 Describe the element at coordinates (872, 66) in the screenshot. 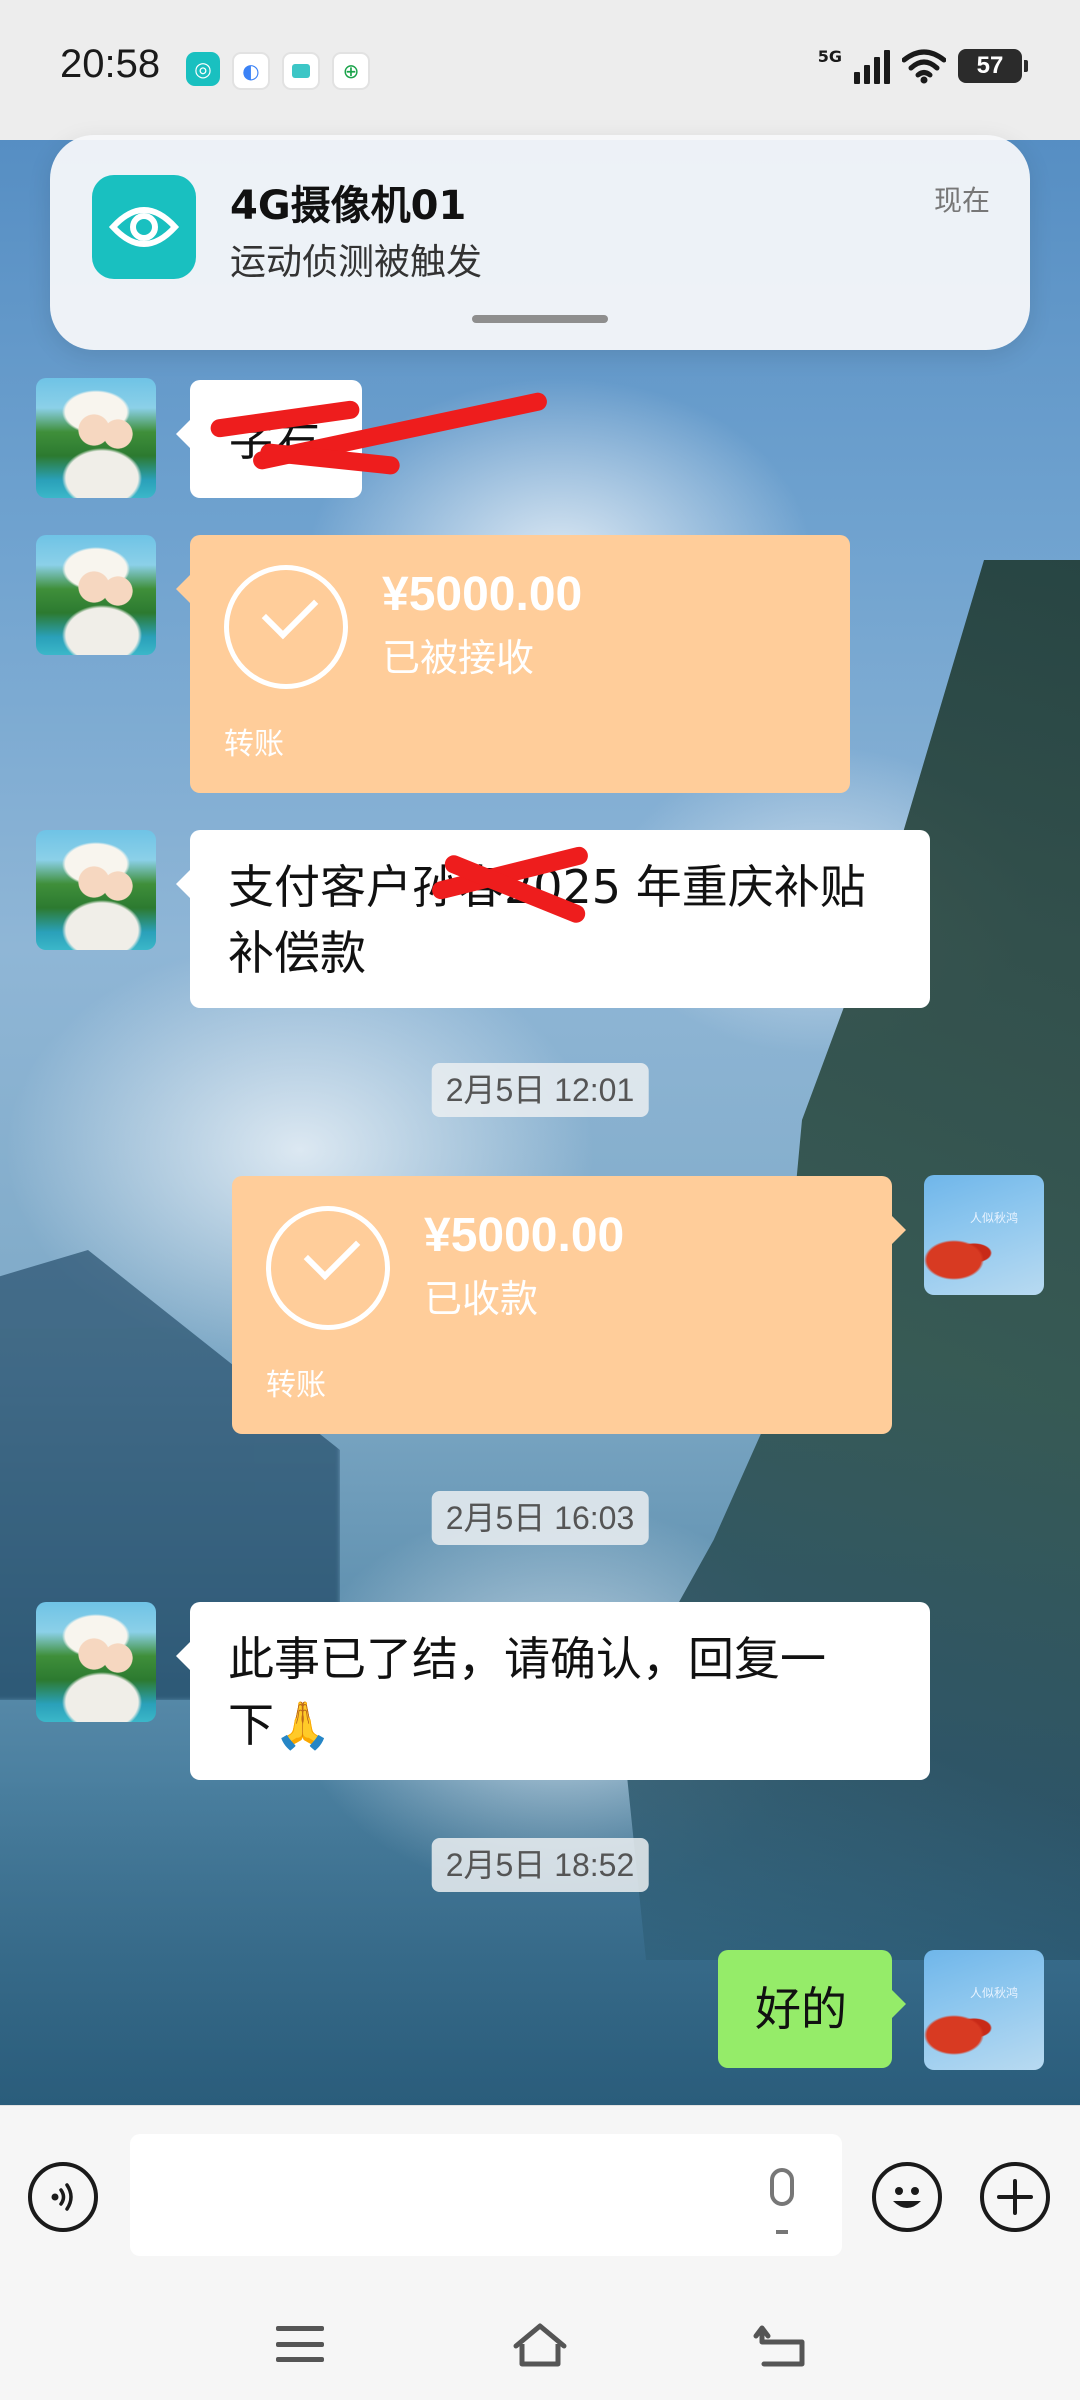

I see `signal-icon` at that location.